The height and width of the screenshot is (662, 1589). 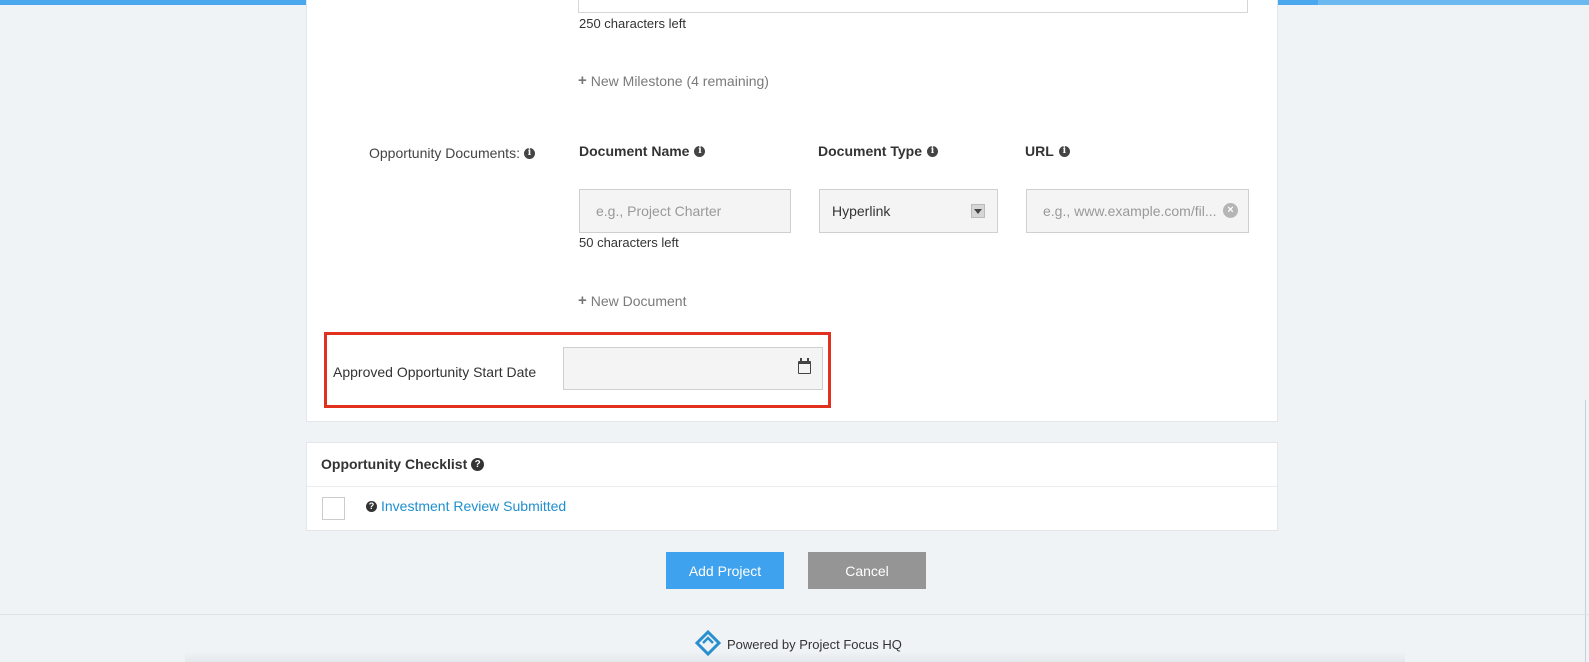 I want to click on checklist-item-label: Investment Review Submitted, so click(x=473, y=506).